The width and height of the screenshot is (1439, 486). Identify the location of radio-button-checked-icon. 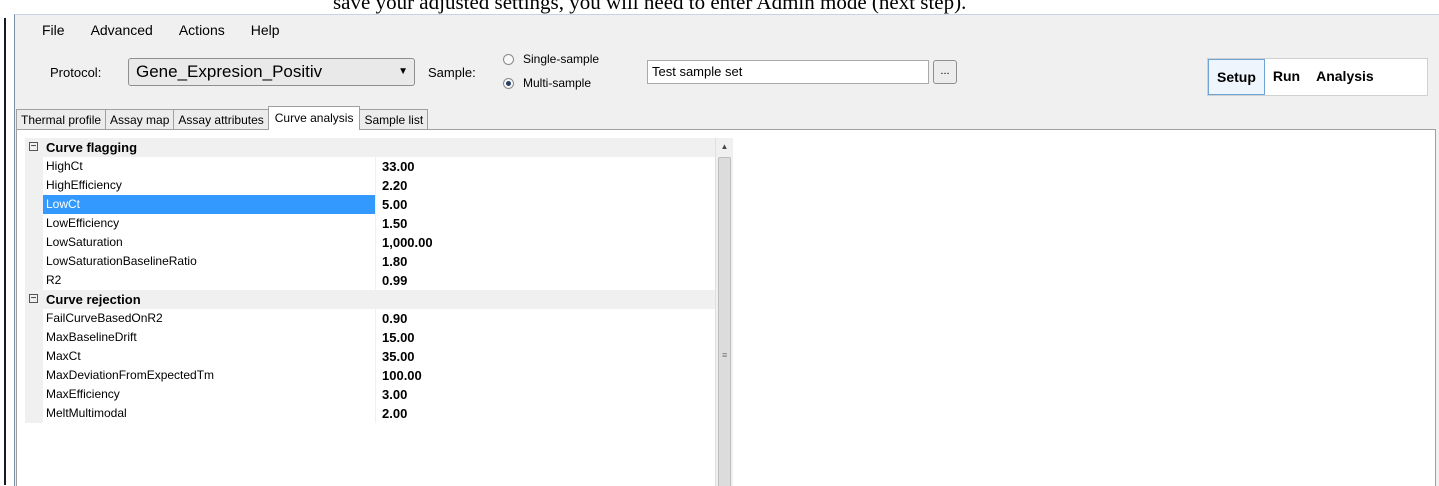
(508, 83).